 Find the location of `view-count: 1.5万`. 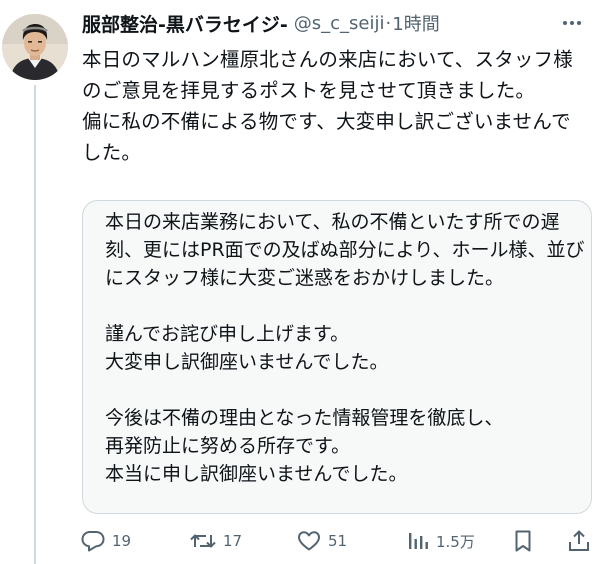

view-count: 1.5万 is located at coordinates (455, 541).